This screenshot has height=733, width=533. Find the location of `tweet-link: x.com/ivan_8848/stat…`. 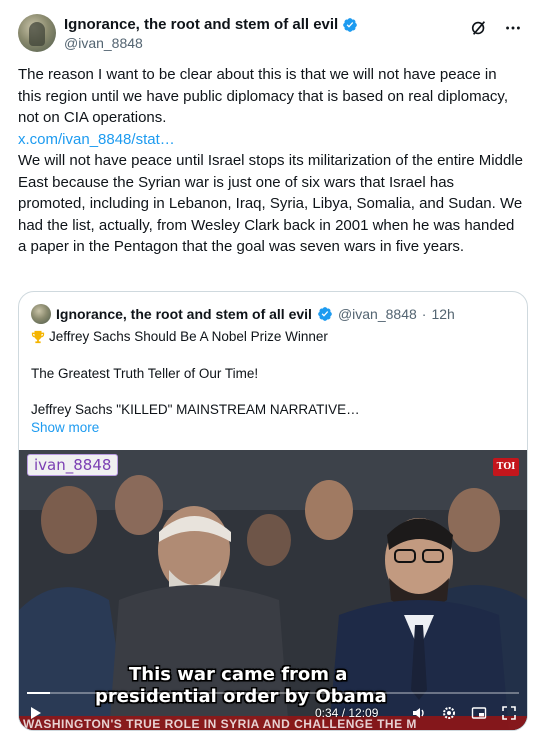

tweet-link: x.com/ivan_8848/stat… is located at coordinates (96, 139).